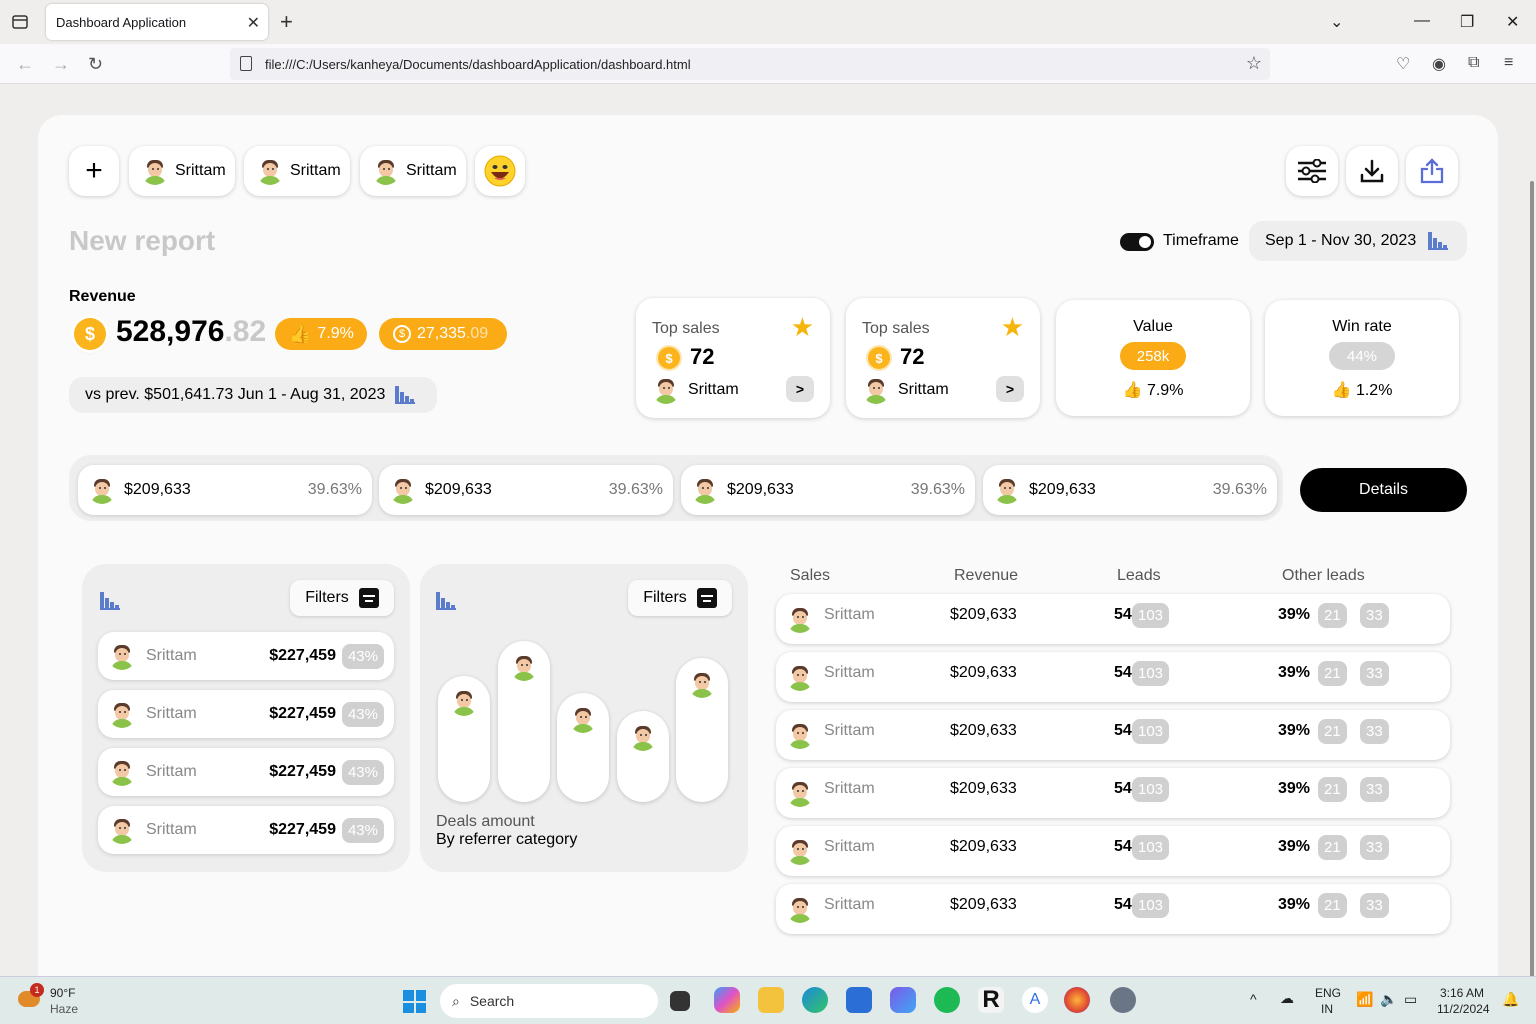  What do you see at coordinates (1508, 63) in the screenshot?
I see `menu-icon: ≡` at bounding box center [1508, 63].